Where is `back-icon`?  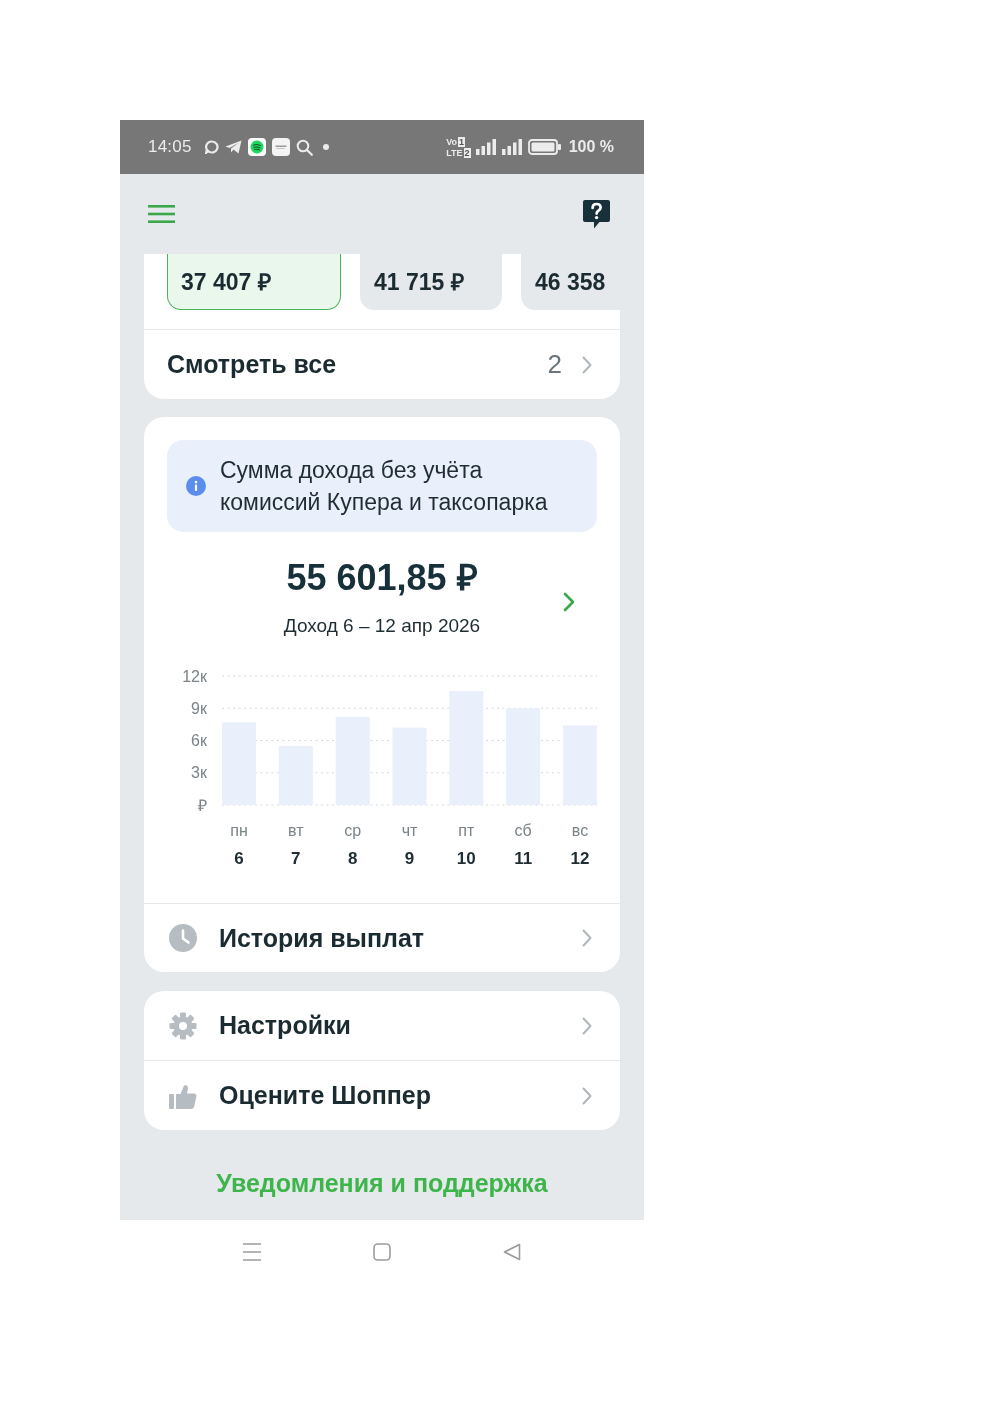
back-icon is located at coordinates (512, 1252).